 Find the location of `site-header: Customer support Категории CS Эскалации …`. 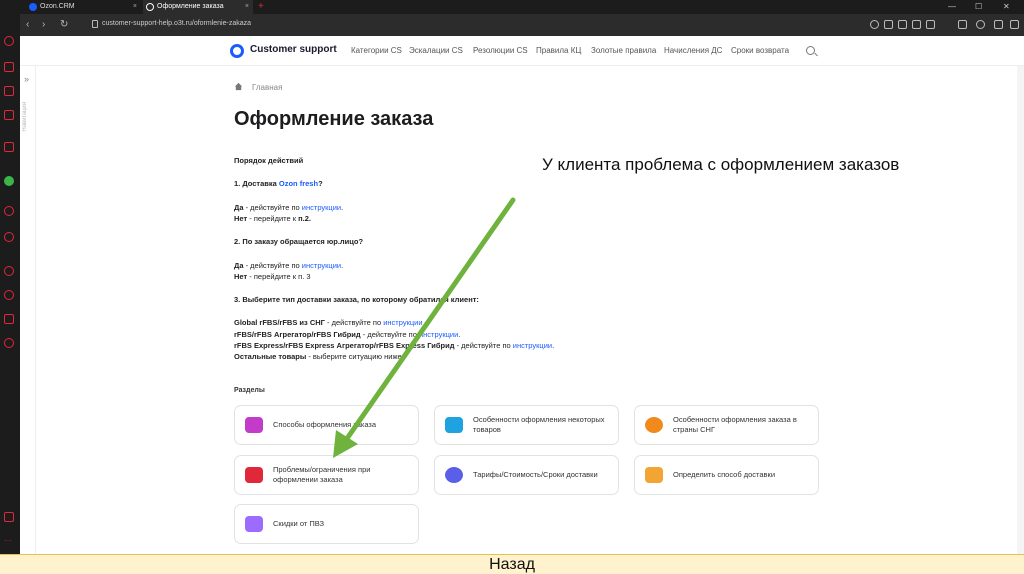

site-header: Customer support Категории CS Эскалации … is located at coordinates (522, 51).